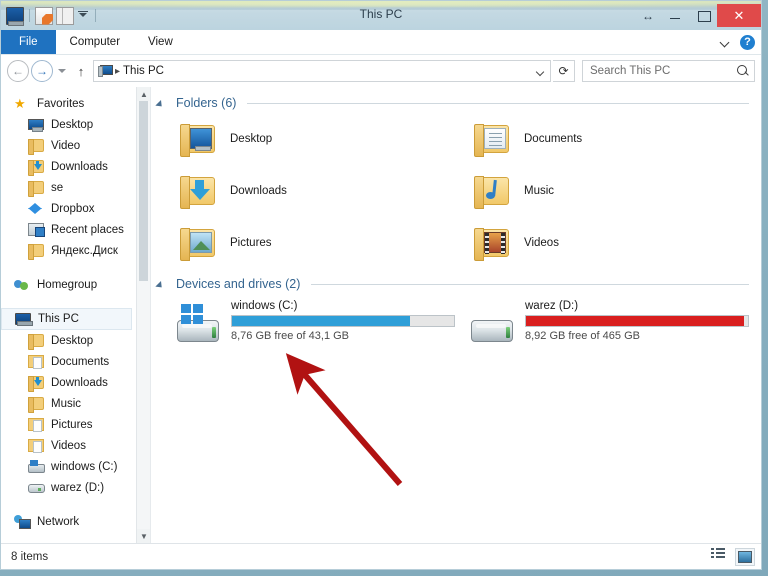 The height and width of the screenshot is (576, 768). I want to click on help-icon, so click(747, 42).